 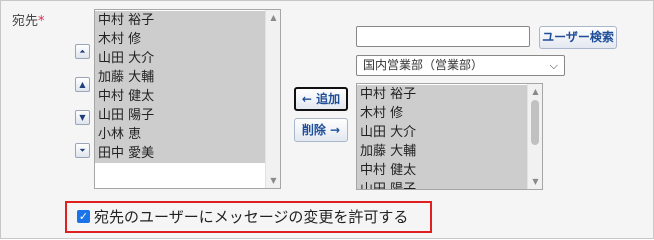 What do you see at coordinates (321, 130) in the screenshot?
I see `remove-button: 削除 →` at bounding box center [321, 130].